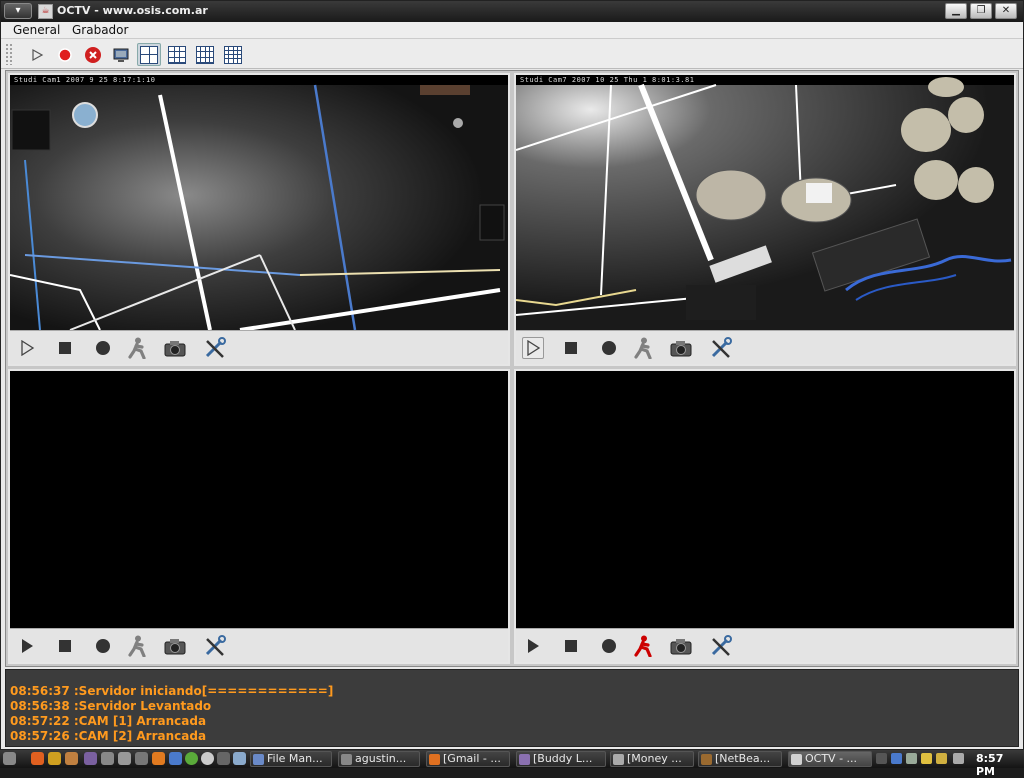  I want to click on settings-tools-icon, so click(215, 645).